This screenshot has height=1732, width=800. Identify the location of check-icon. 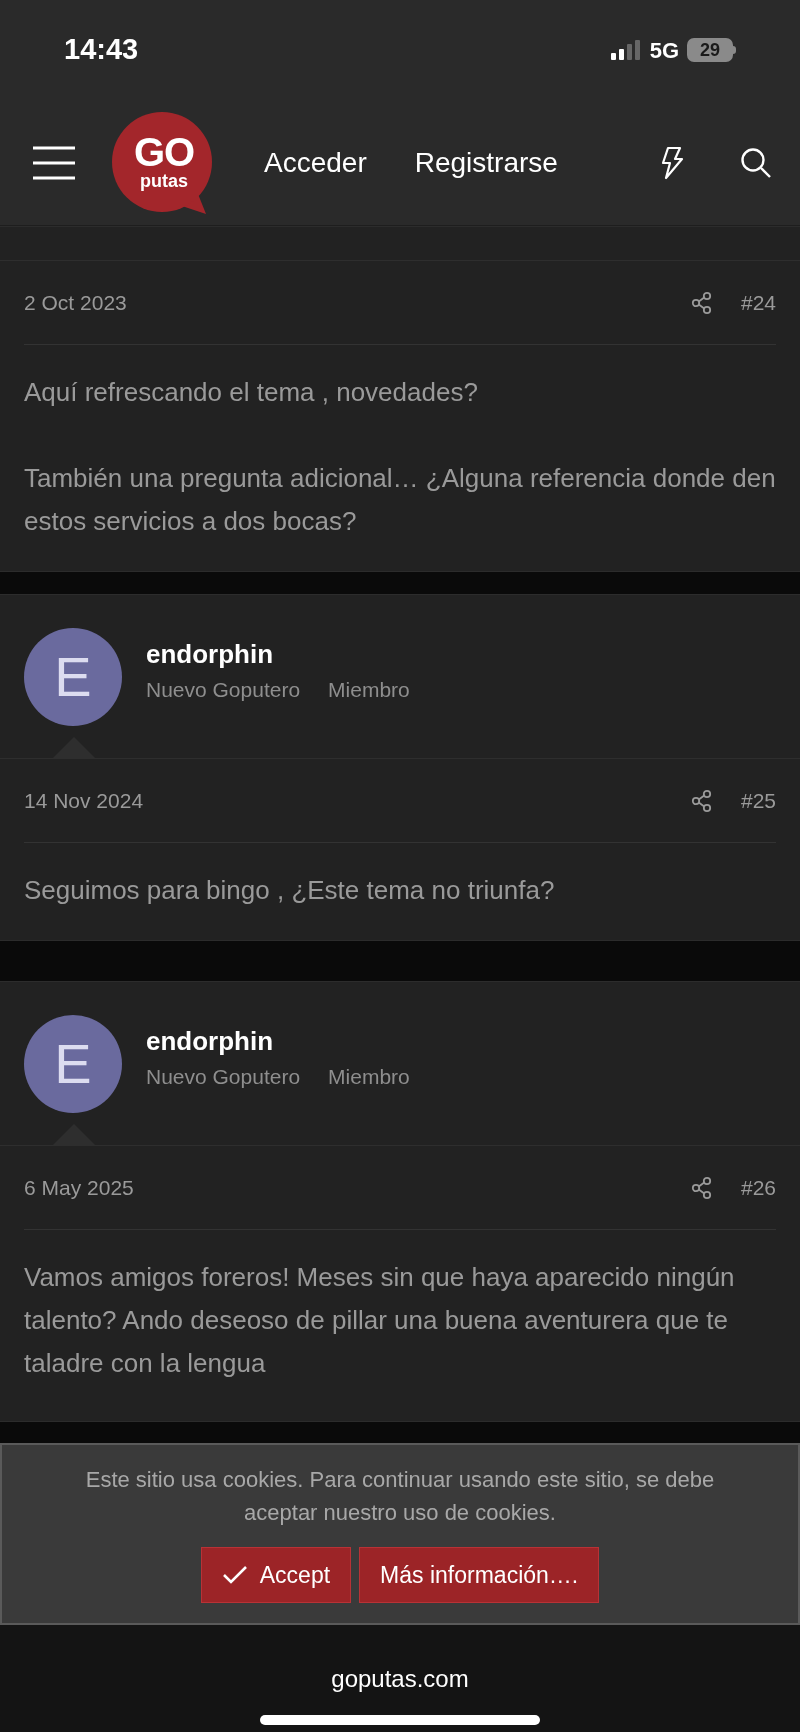
(234, 1575).